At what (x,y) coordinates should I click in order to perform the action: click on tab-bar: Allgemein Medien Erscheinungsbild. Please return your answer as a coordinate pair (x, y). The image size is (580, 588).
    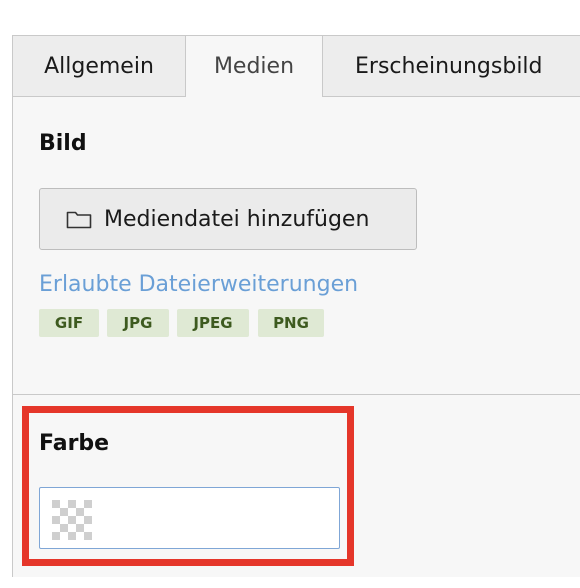
    Looking at the image, I should click on (296, 66).